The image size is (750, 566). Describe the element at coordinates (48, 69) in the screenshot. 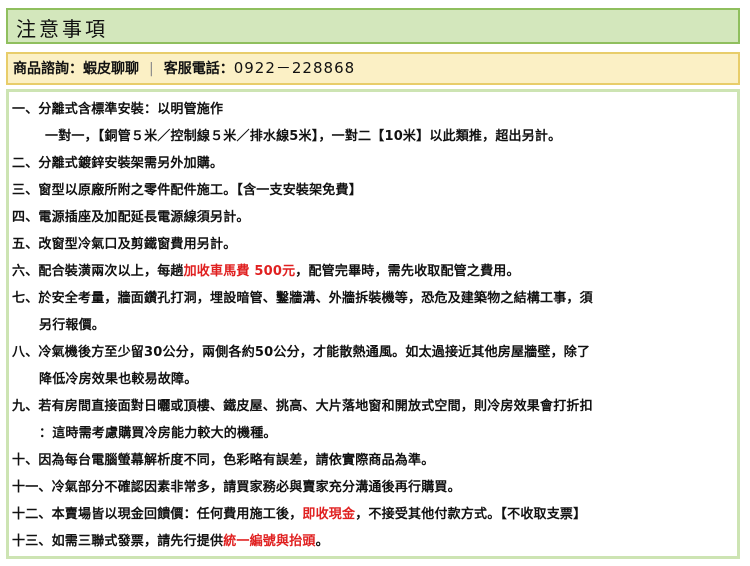

I see `consult-label: 商品諮詢：` at that location.